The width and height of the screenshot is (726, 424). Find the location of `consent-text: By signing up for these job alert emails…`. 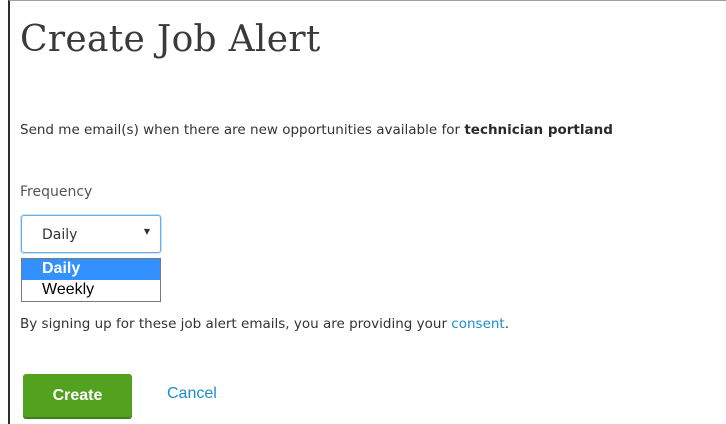

consent-text: By signing up for these job alert emails… is located at coordinates (236, 324).